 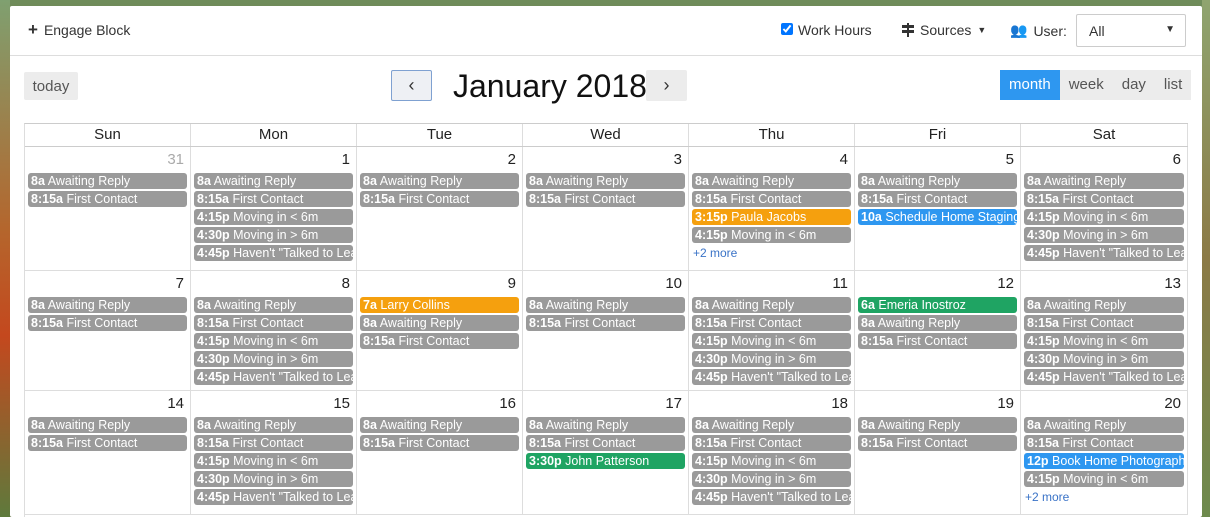 What do you see at coordinates (1177, 159) in the screenshot?
I see `day-number: 6` at bounding box center [1177, 159].